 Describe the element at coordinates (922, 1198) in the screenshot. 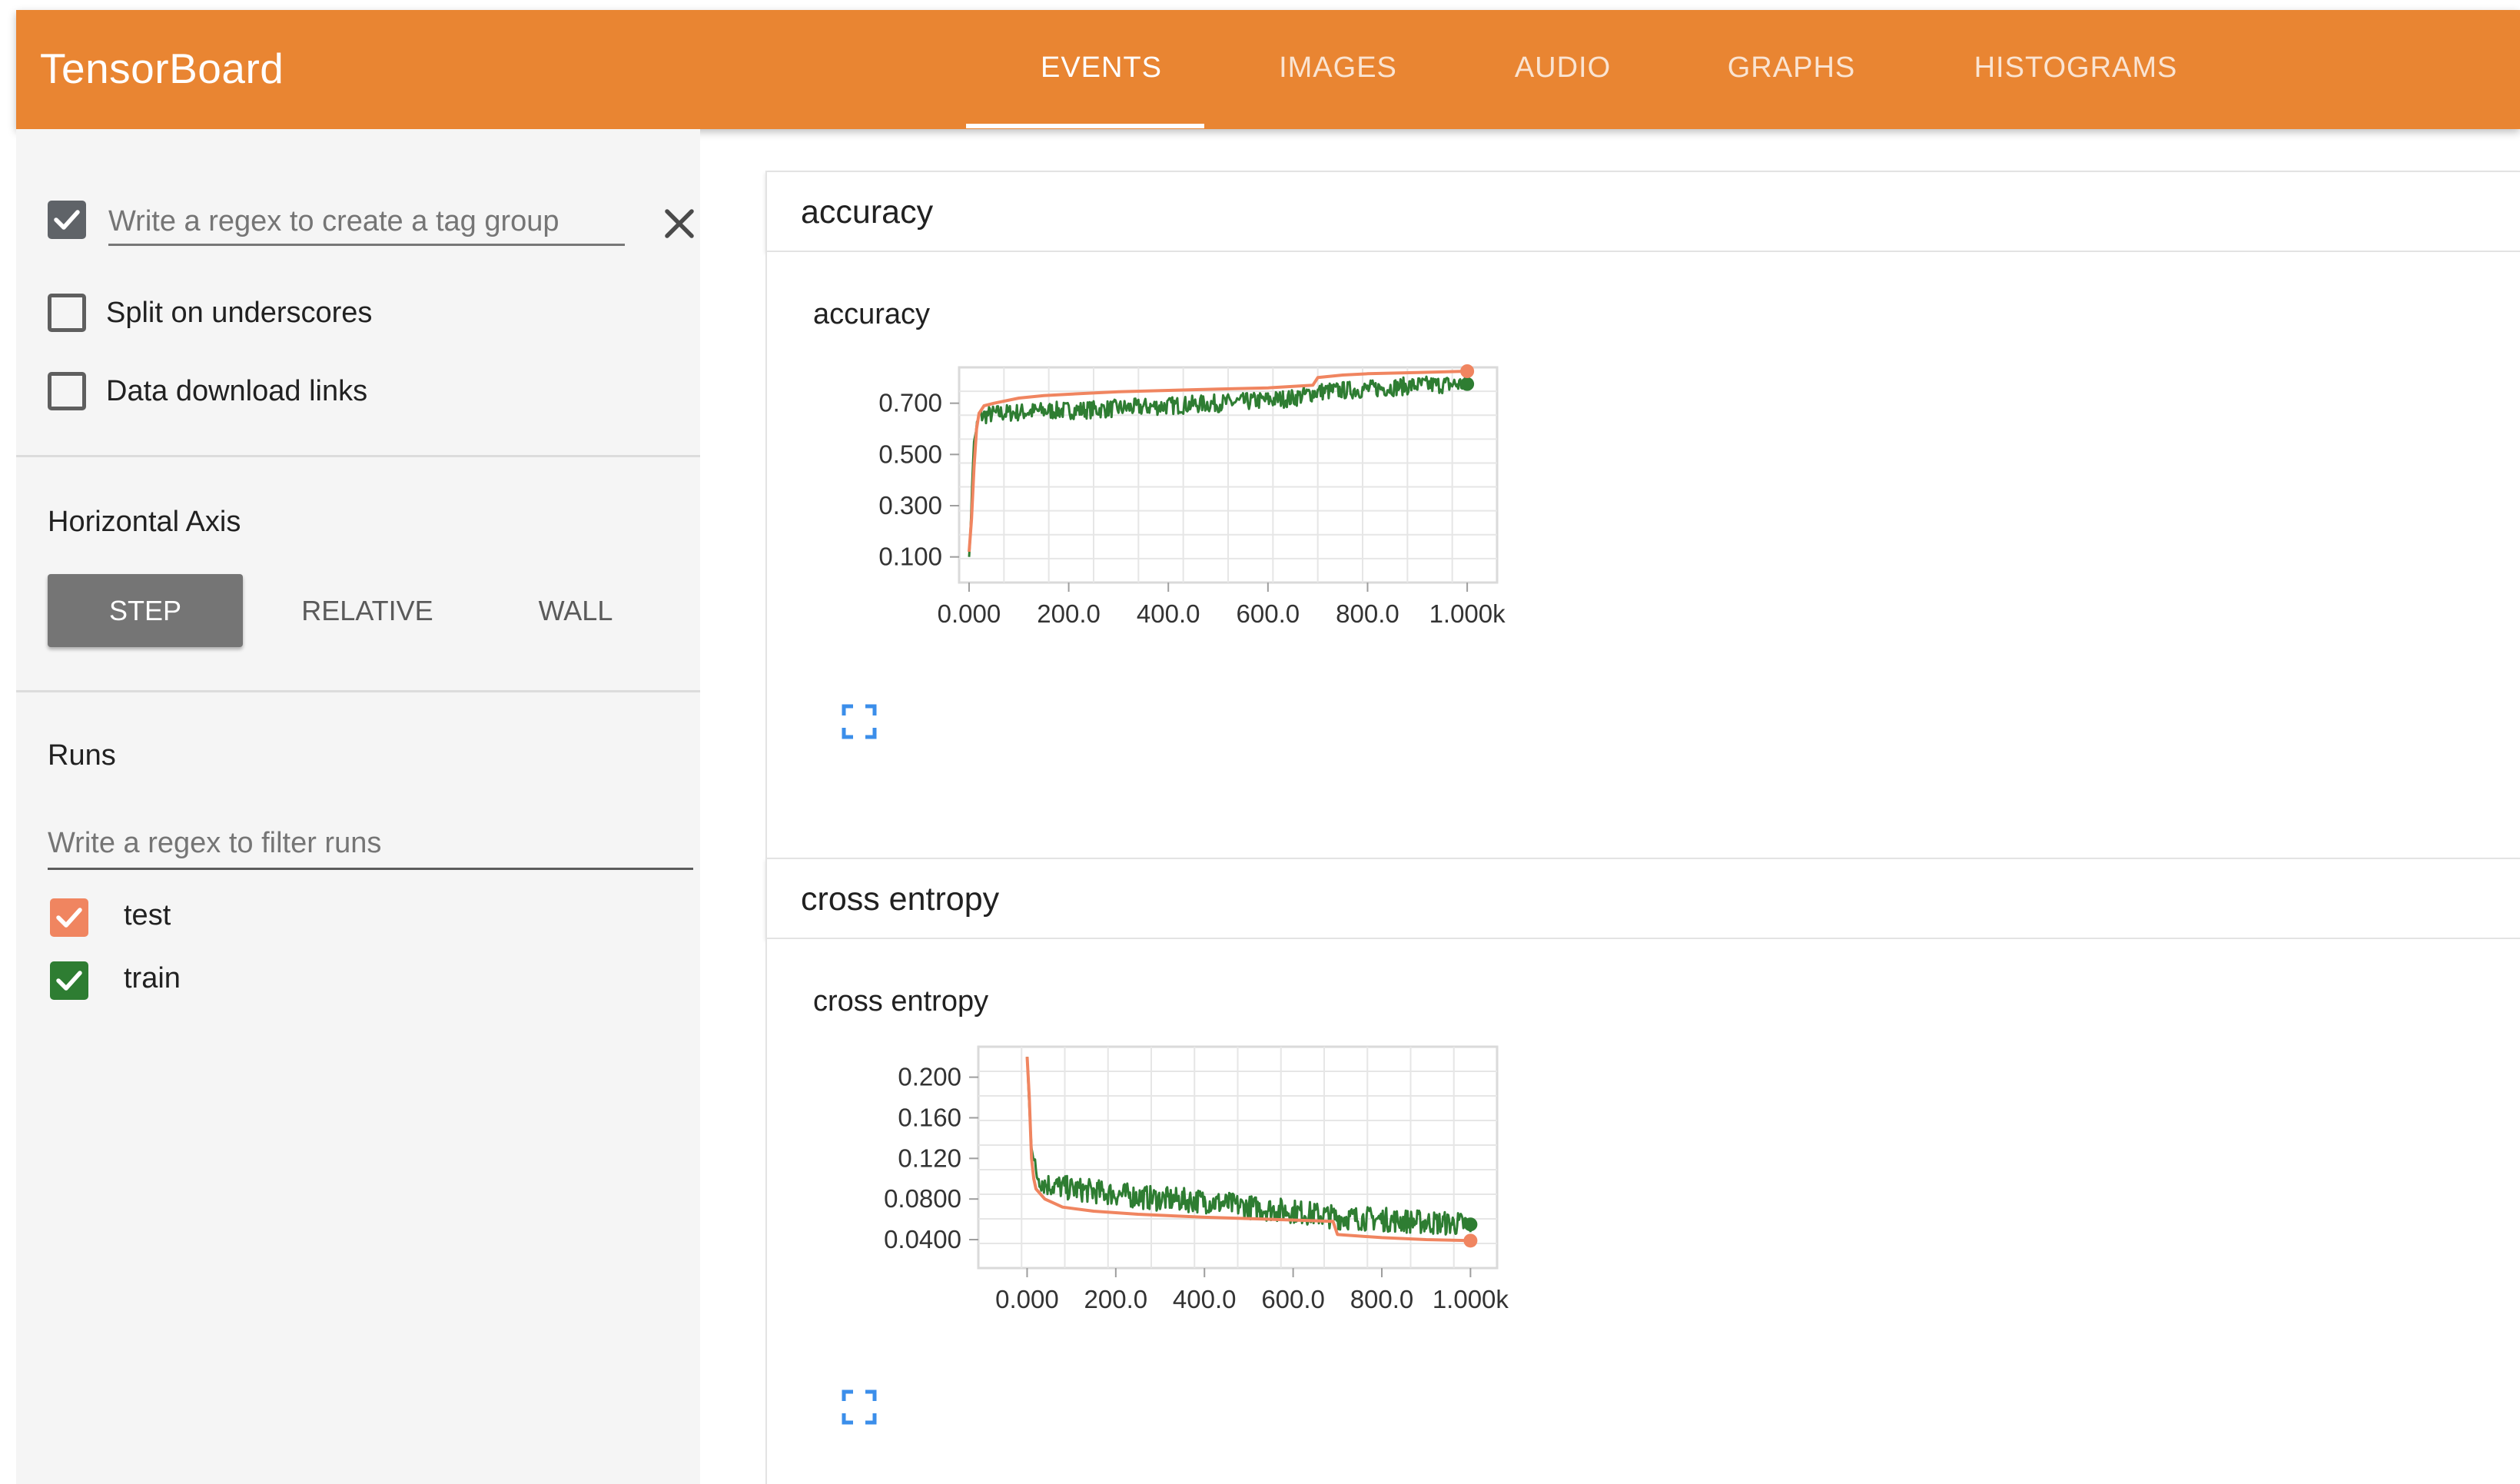

I see `y-tick-label: 0.0800` at that location.